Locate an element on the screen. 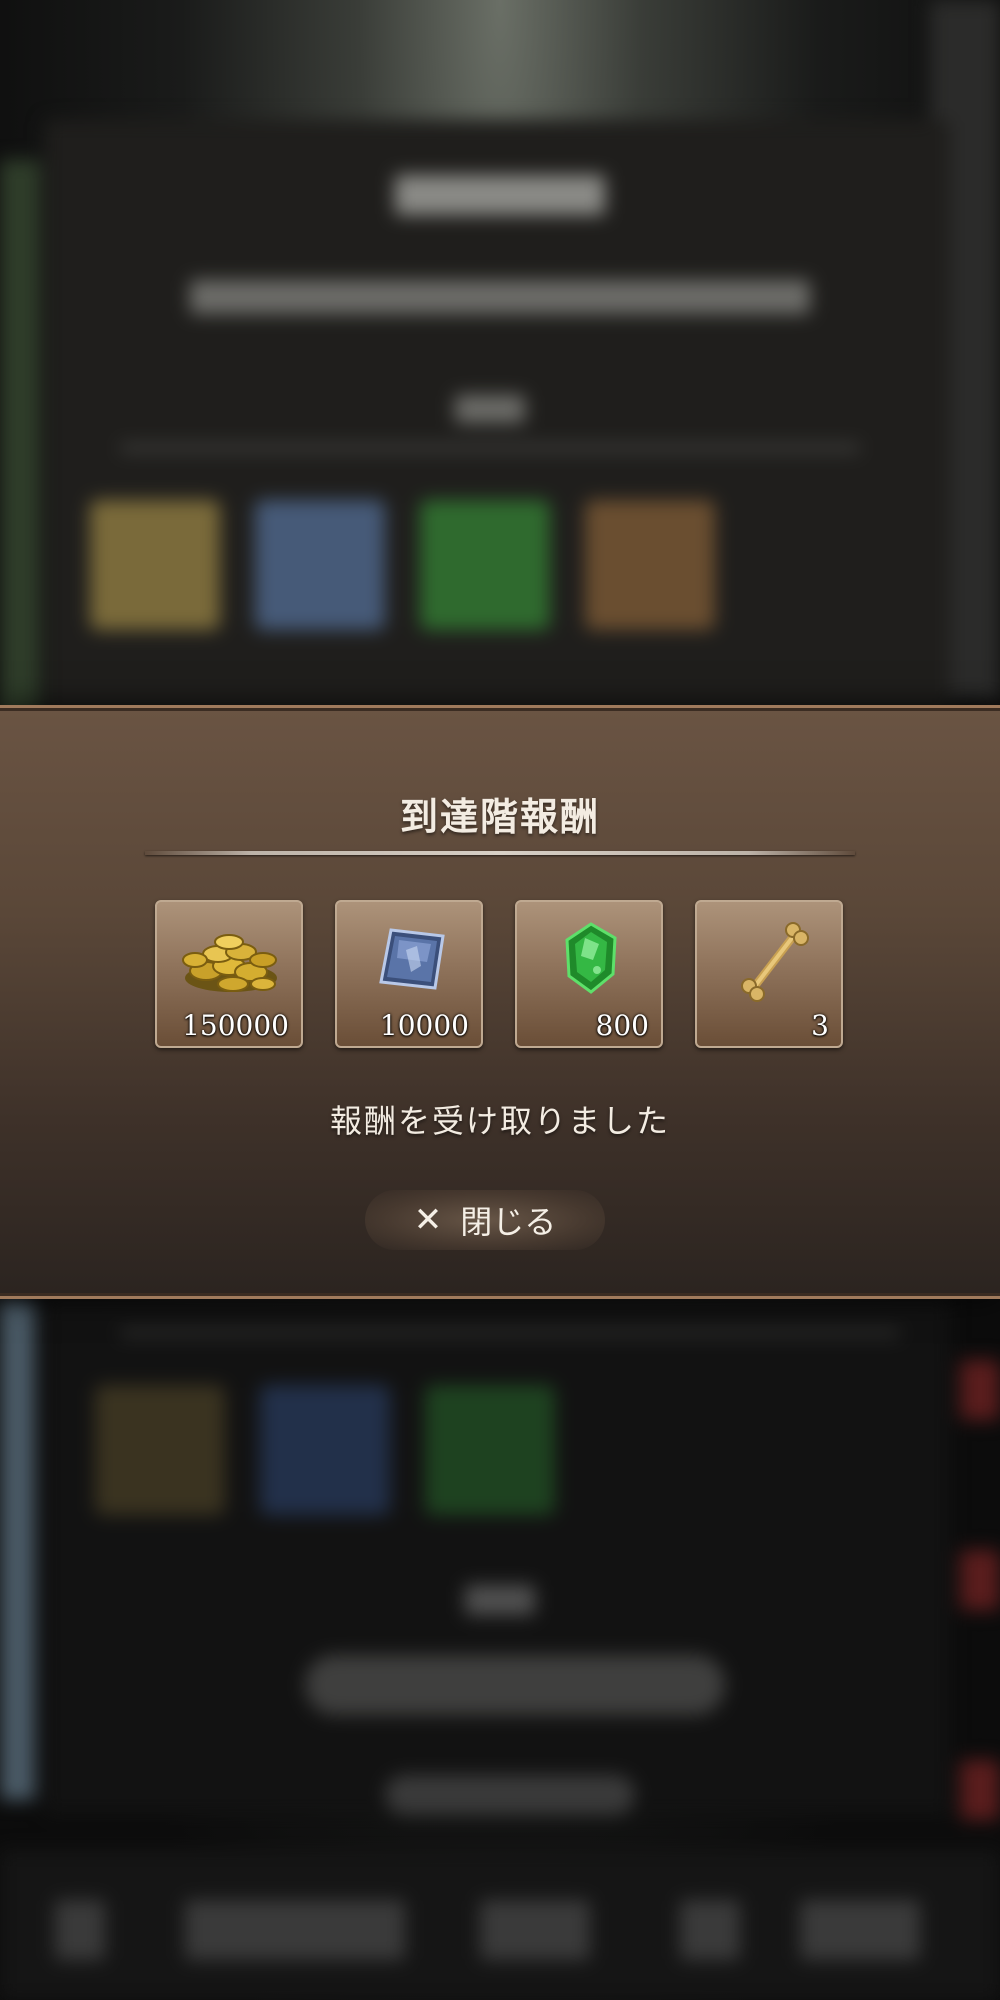 The image size is (1000, 2000). reward-quantity: 800 is located at coordinates (622, 1025).